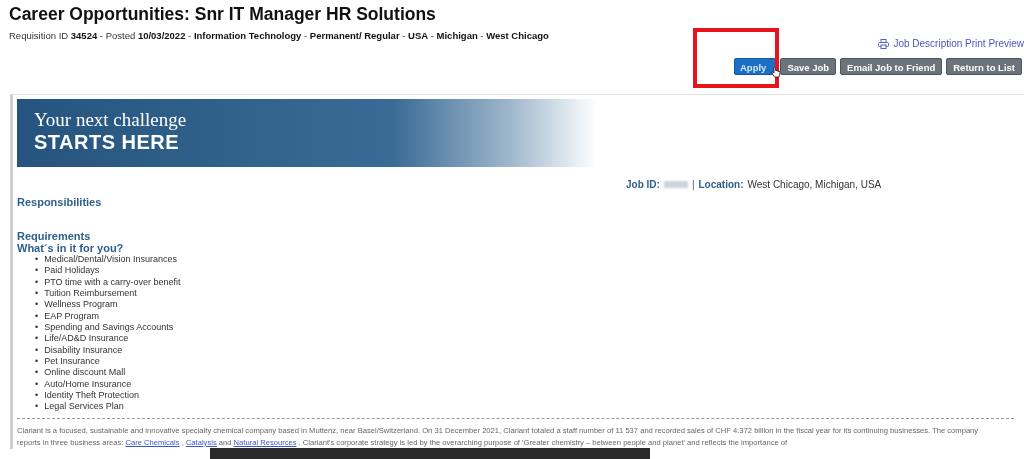  Describe the element at coordinates (814, 184) in the screenshot. I see `location-value: West Chicago, Michigan, USA` at that location.